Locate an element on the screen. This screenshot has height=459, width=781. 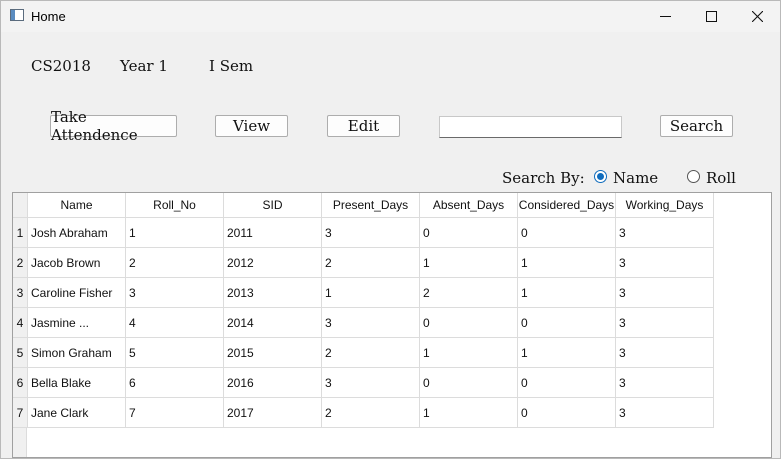
cell-sid: 2013 is located at coordinates (272, 292).